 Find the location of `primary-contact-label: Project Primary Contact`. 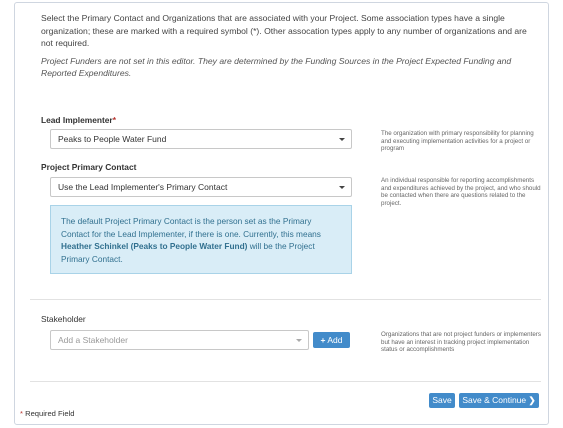

primary-contact-label: Project Primary Contact is located at coordinates (89, 167).